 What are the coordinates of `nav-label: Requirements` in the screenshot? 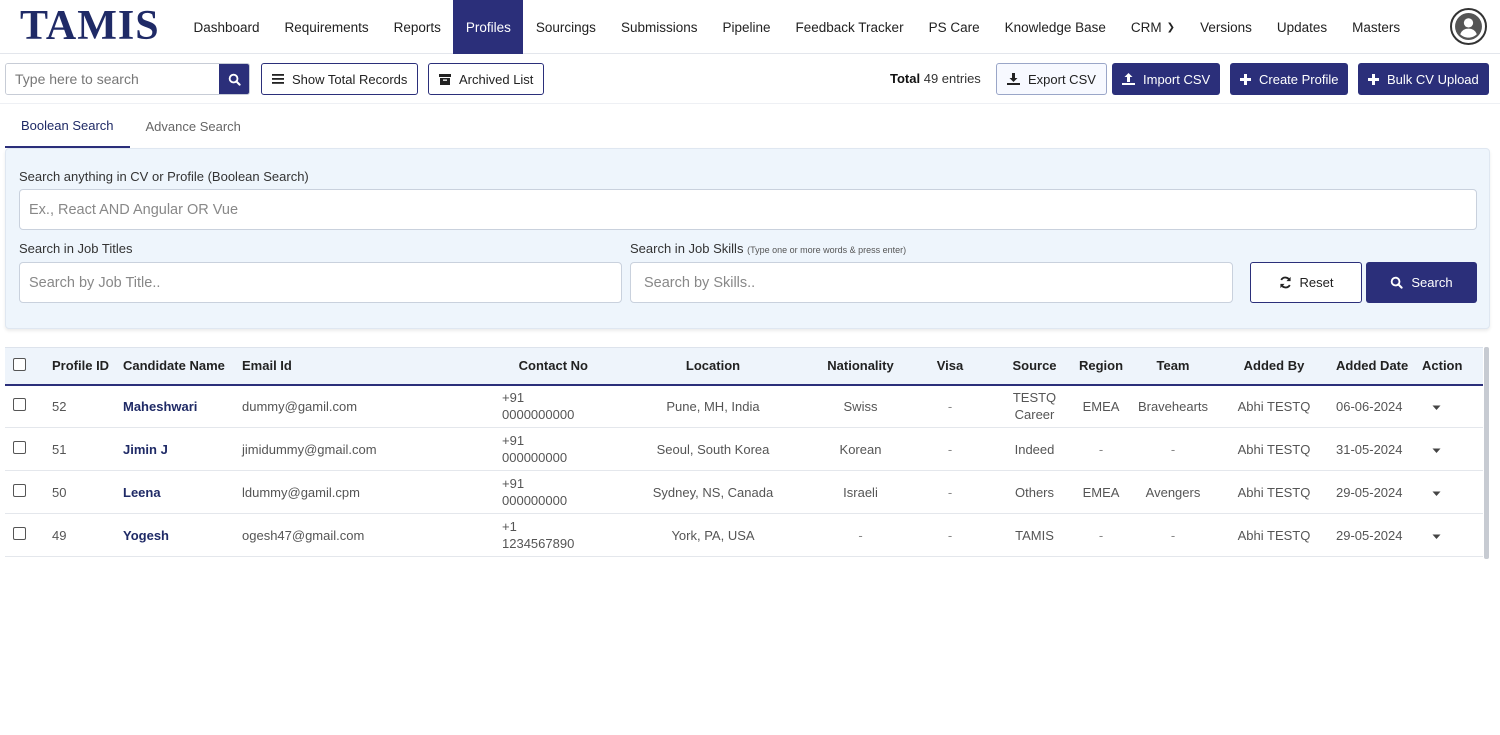 It's located at (326, 27).